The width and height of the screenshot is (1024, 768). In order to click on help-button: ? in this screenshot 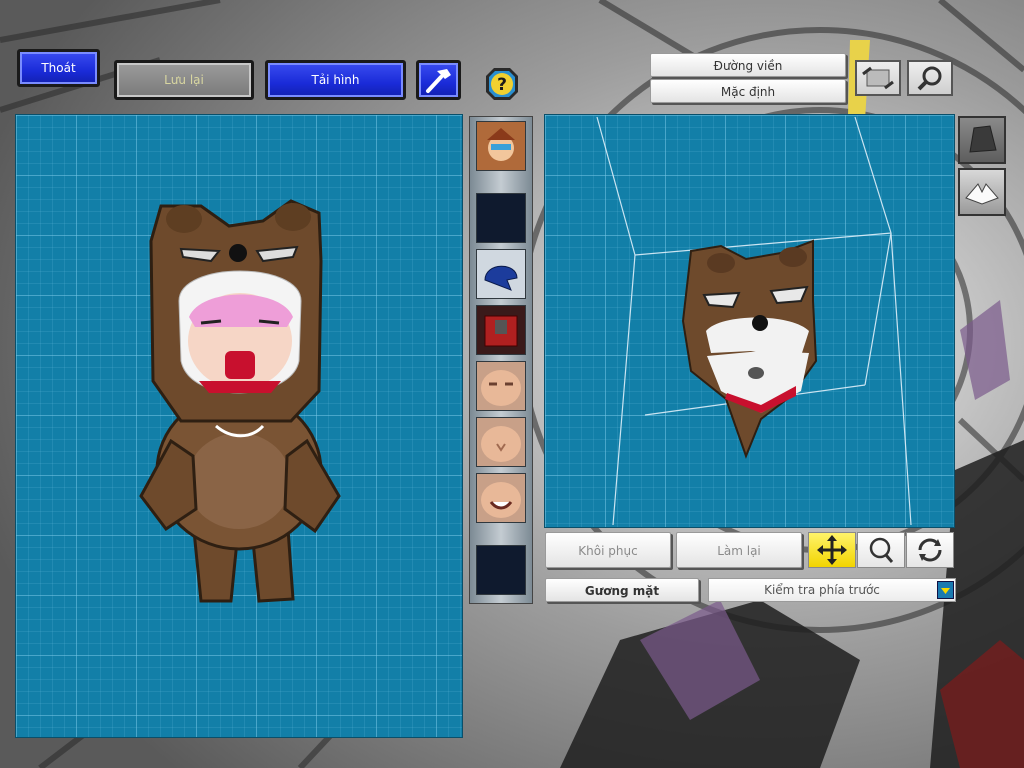, I will do `click(502, 84)`.